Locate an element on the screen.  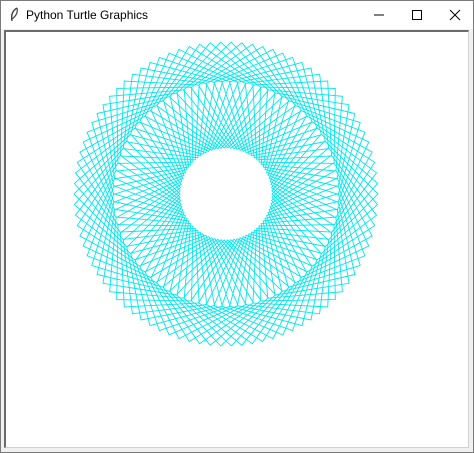
title-bar: Python Turtle Graphics is located at coordinates (237, 15).